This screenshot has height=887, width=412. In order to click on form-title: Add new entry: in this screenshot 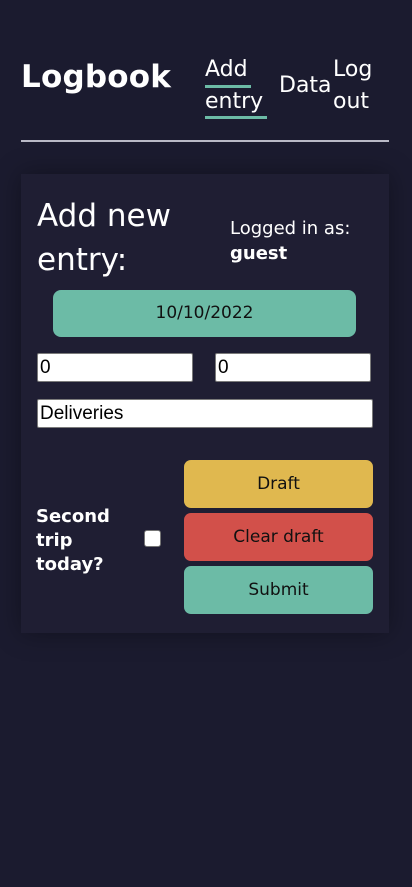, I will do `click(104, 238)`.